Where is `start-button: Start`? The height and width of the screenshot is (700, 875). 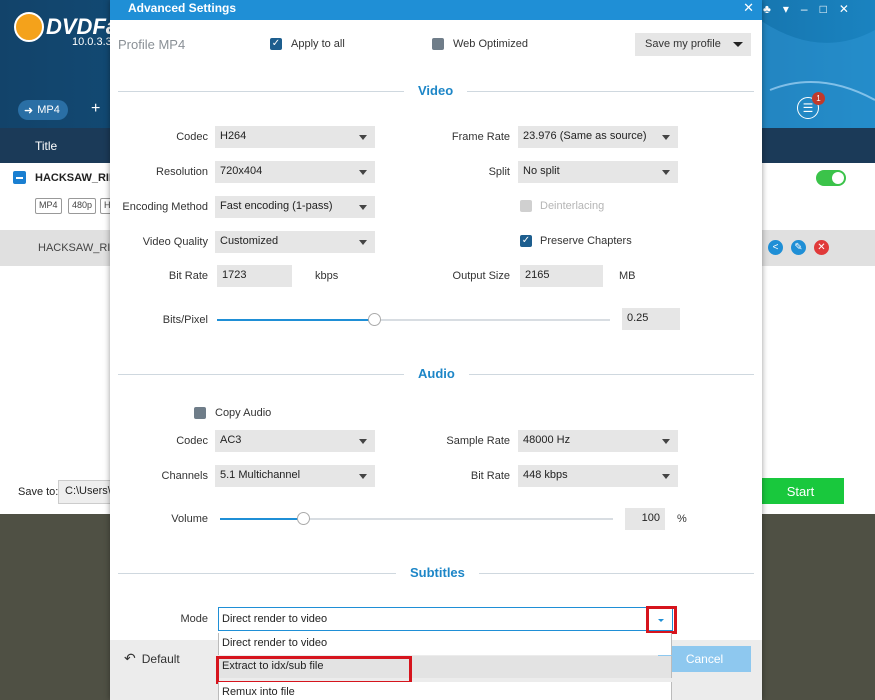
start-button: Start is located at coordinates (800, 491).